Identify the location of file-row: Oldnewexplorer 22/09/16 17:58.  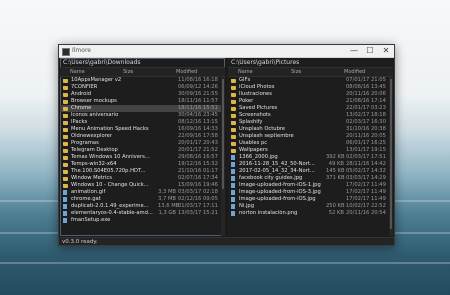
(142, 136).